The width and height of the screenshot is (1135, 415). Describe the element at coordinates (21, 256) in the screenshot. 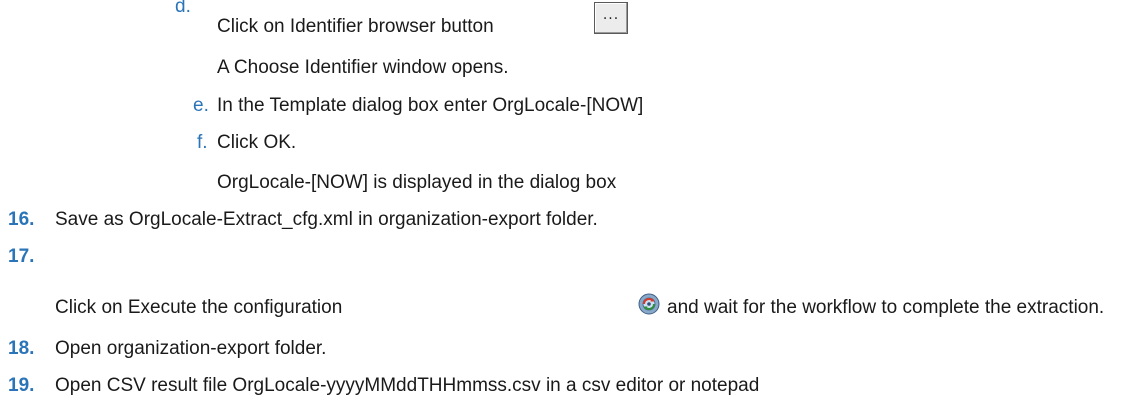

I see `step-17-number: 17.` at that location.